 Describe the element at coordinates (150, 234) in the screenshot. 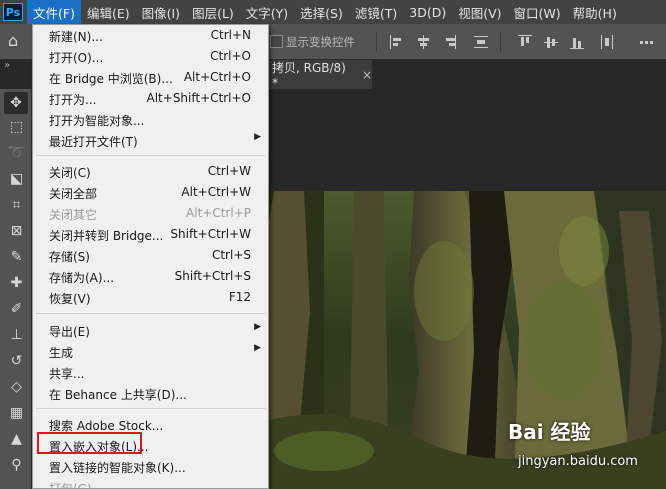

I see `menu-item-close-and-go-to-bridge: 关闭并转到 Bridge... Shift+Ctrl+W` at that location.